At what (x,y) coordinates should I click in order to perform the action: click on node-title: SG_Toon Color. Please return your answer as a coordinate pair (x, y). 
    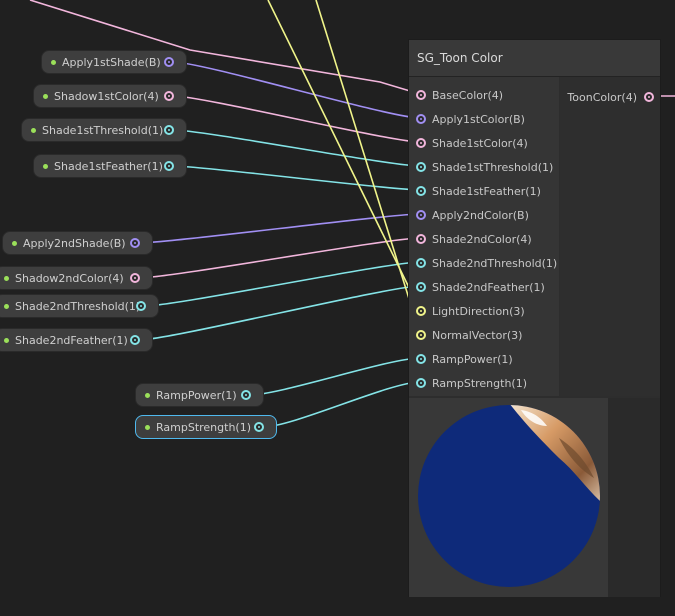
    Looking at the image, I should click on (534, 58).